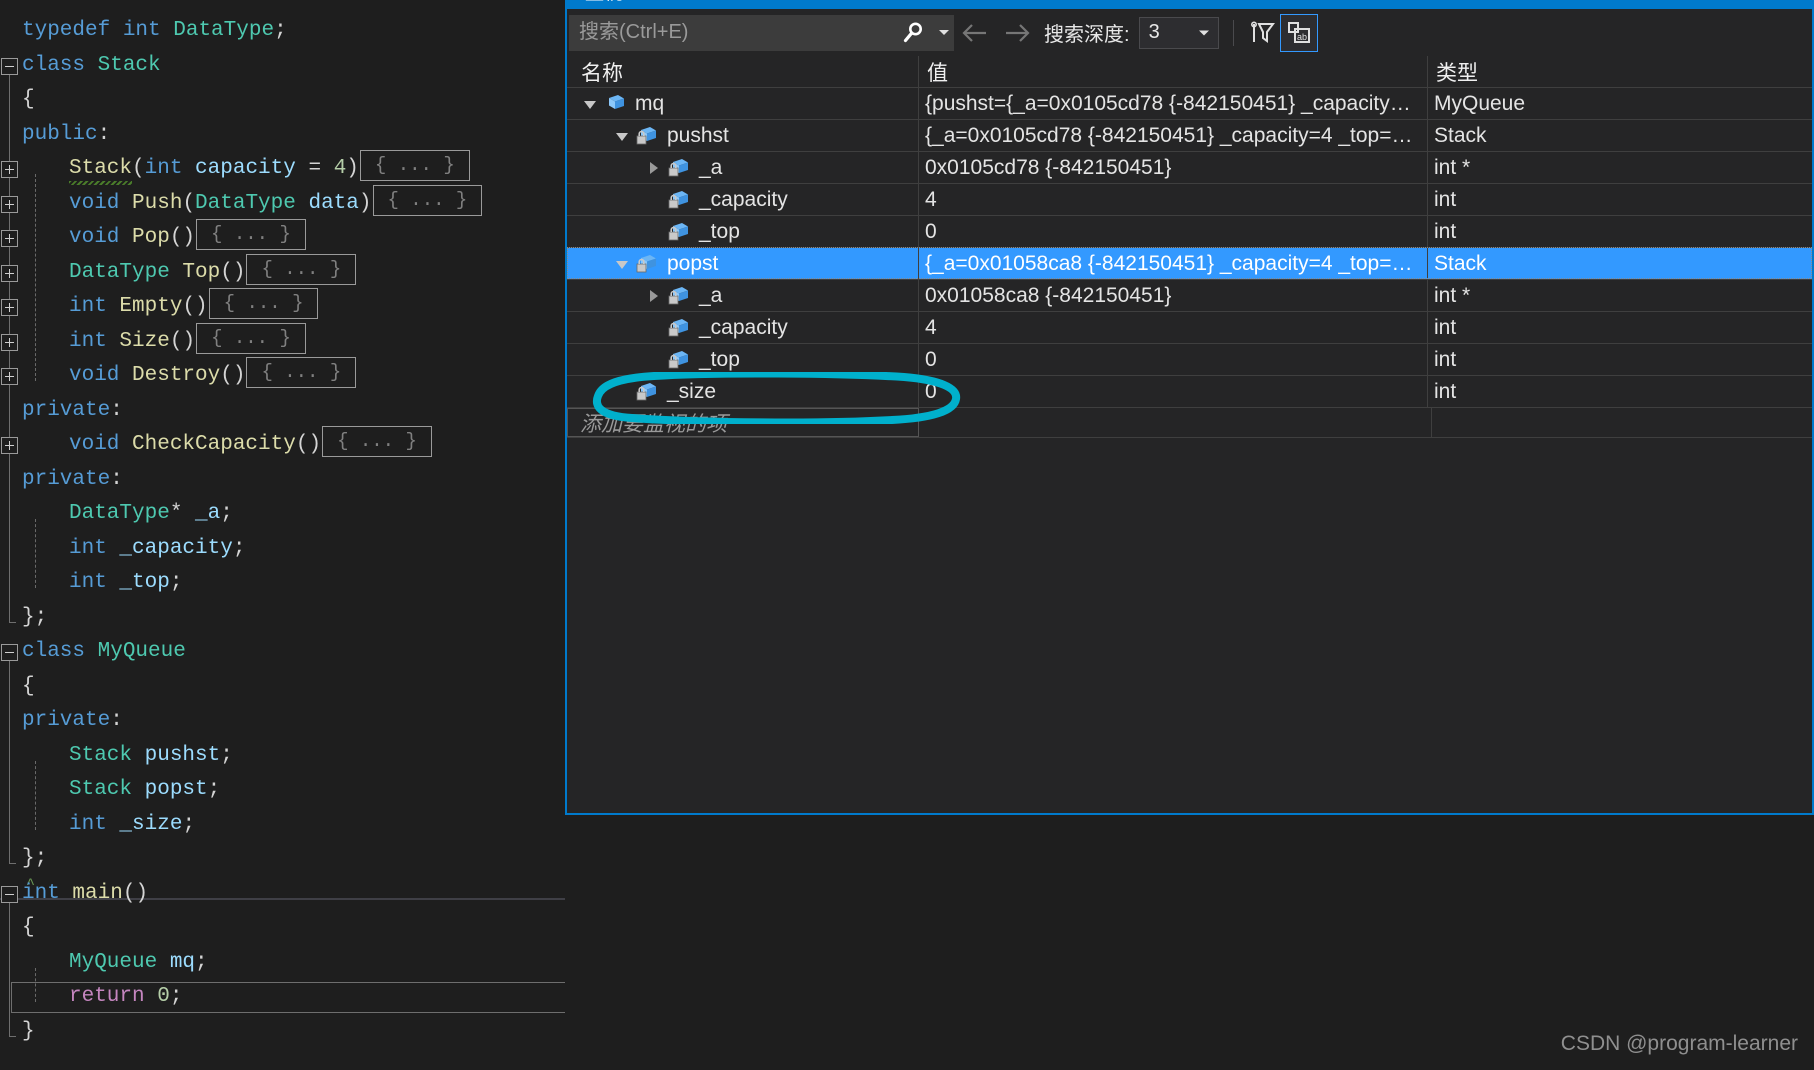 This screenshot has width=1814, height=1070. What do you see at coordinates (730, 32) in the screenshot?
I see `search-input` at bounding box center [730, 32].